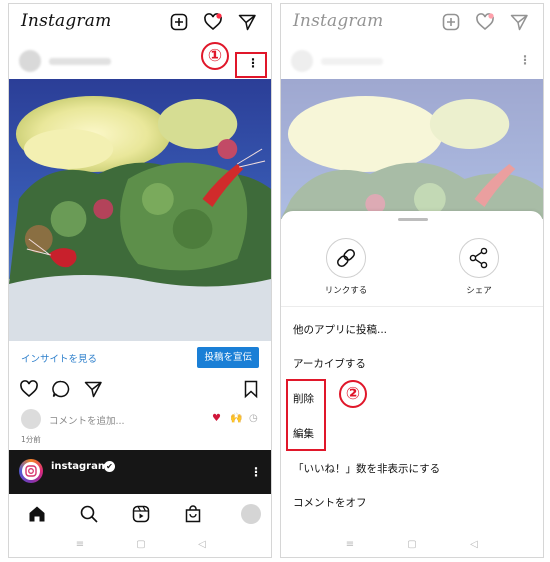 The height and width of the screenshot is (562, 550). I want to click on sheet-drag-handle, so click(413, 219).